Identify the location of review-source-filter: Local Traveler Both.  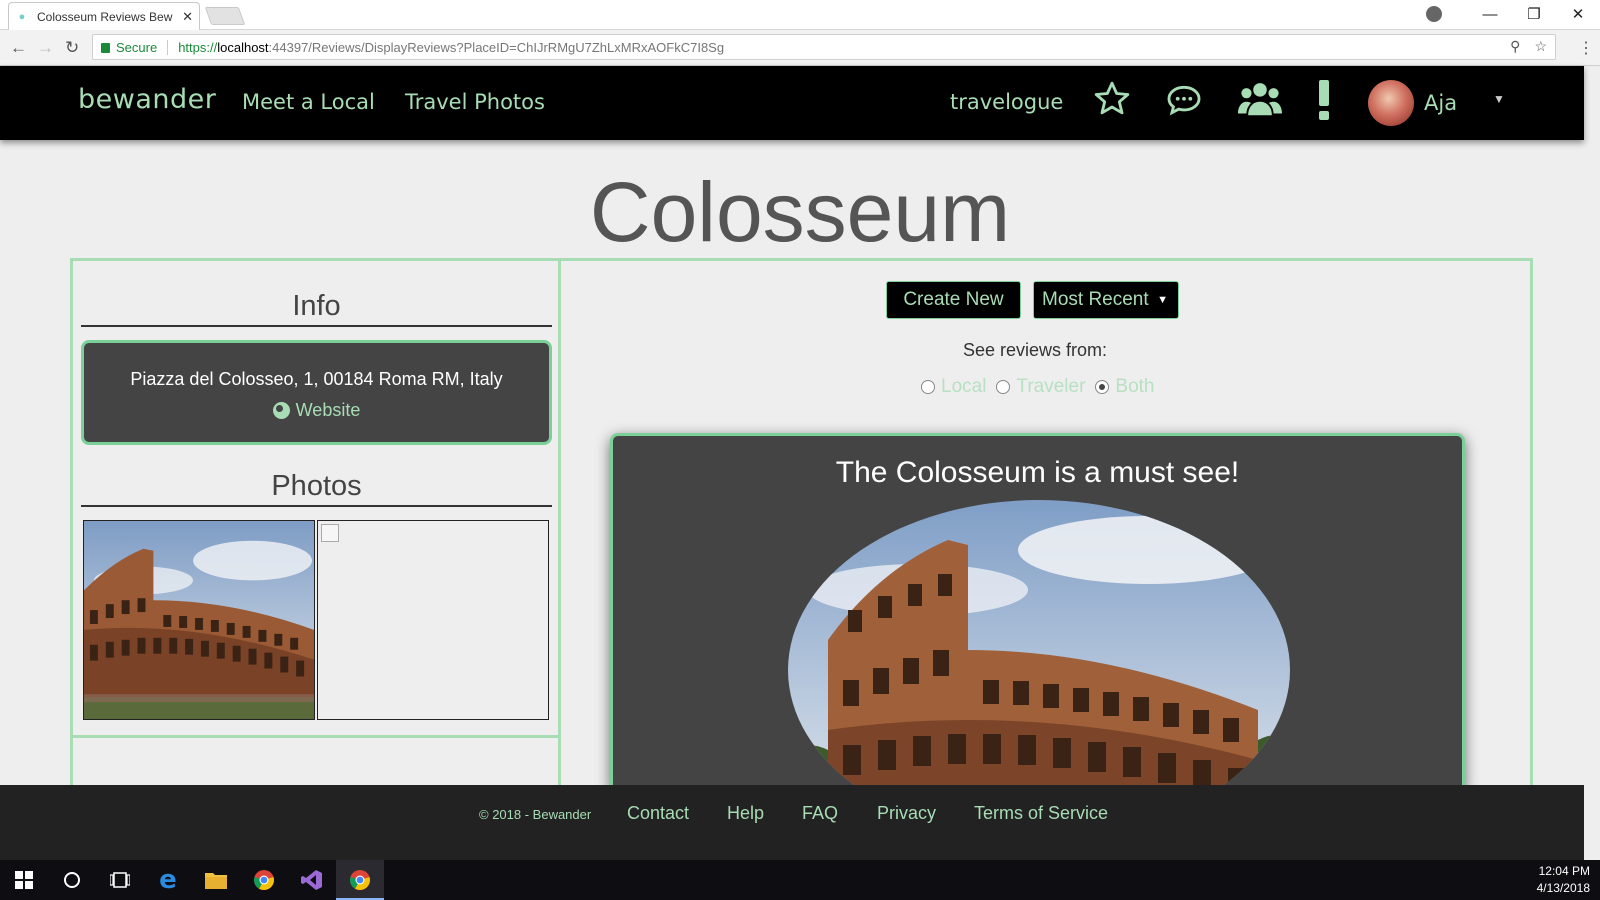
(1036, 387).